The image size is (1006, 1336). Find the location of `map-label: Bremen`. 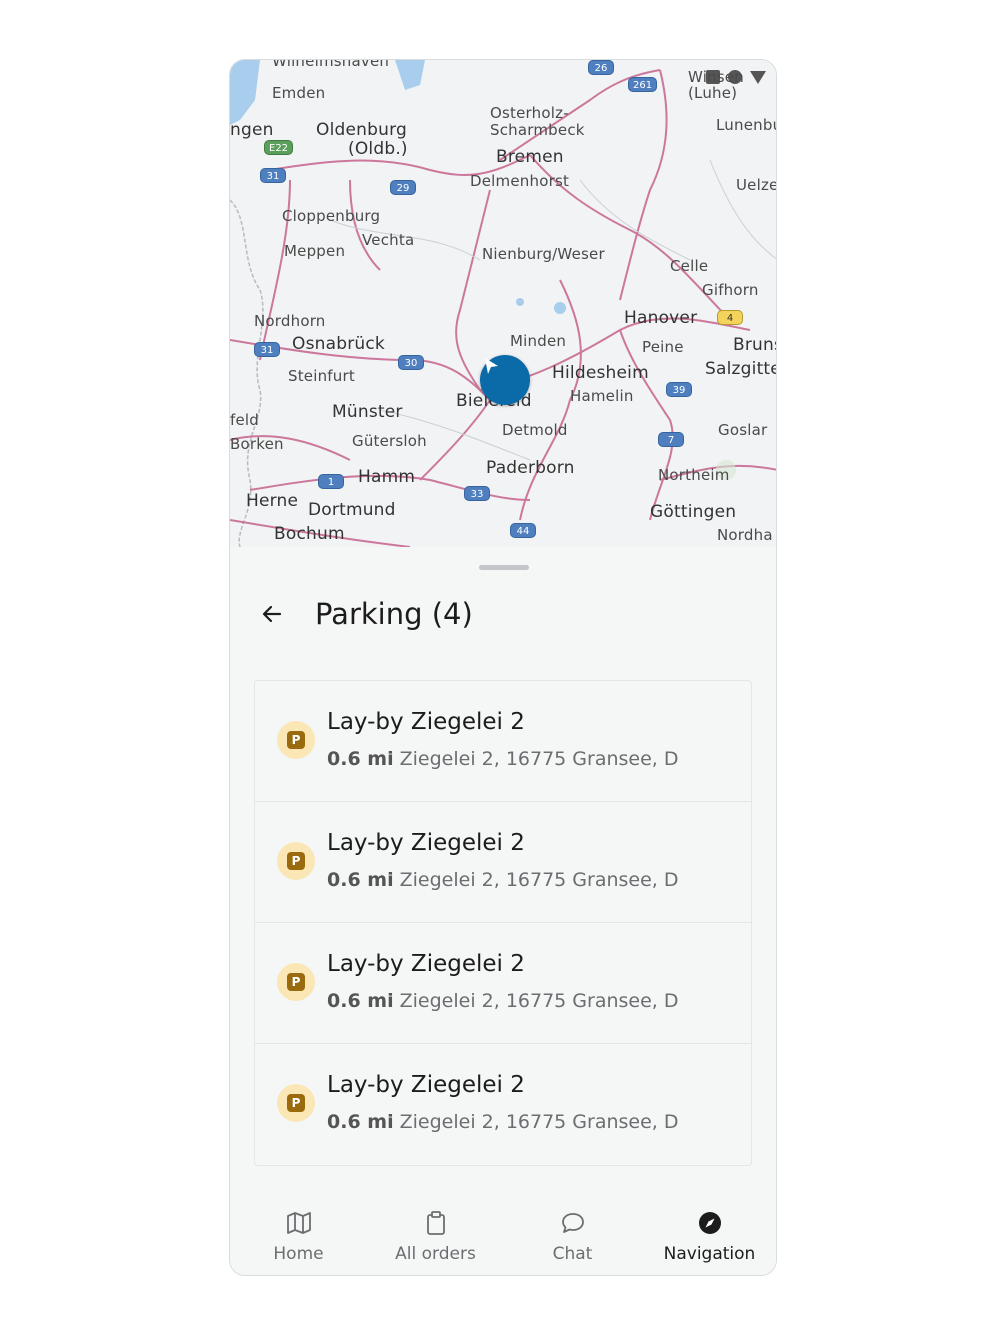

map-label: Bremen is located at coordinates (530, 157).